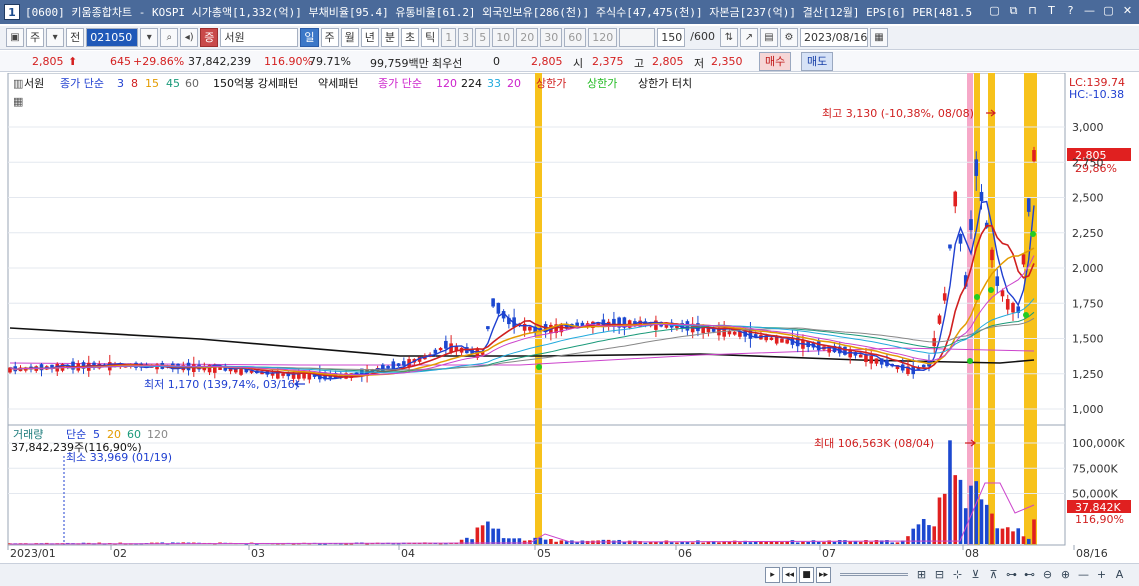 This screenshot has height=586, width=1139. What do you see at coordinates (112, 37) in the screenshot?
I see `stock-code-input: 021050` at bounding box center [112, 37].